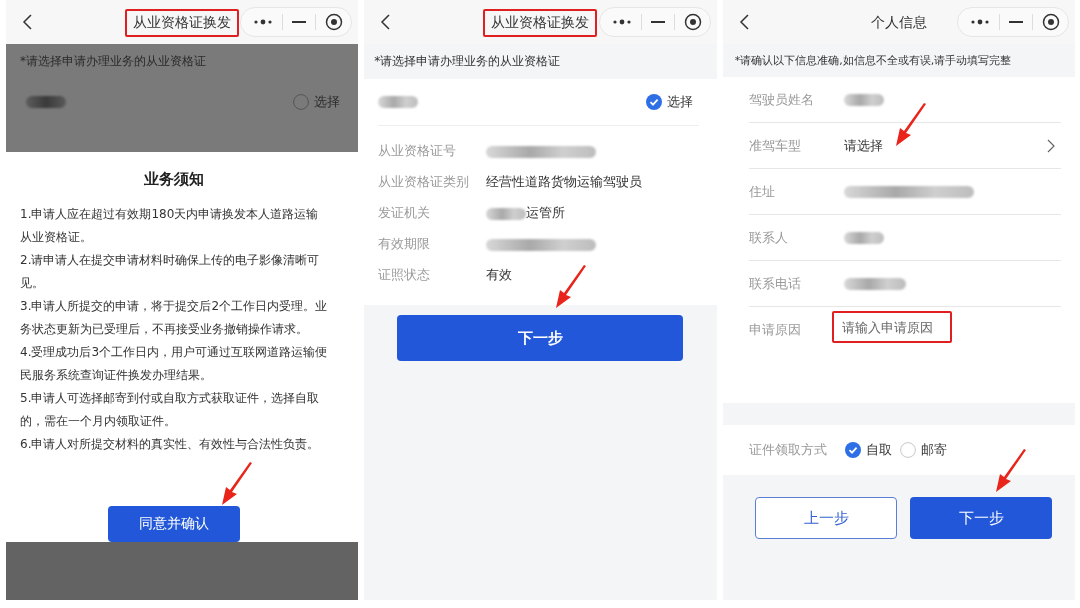  Describe the element at coordinates (113, 61) in the screenshot. I see `hint-text: *请选择申请办理业务的从业资格证` at that location.